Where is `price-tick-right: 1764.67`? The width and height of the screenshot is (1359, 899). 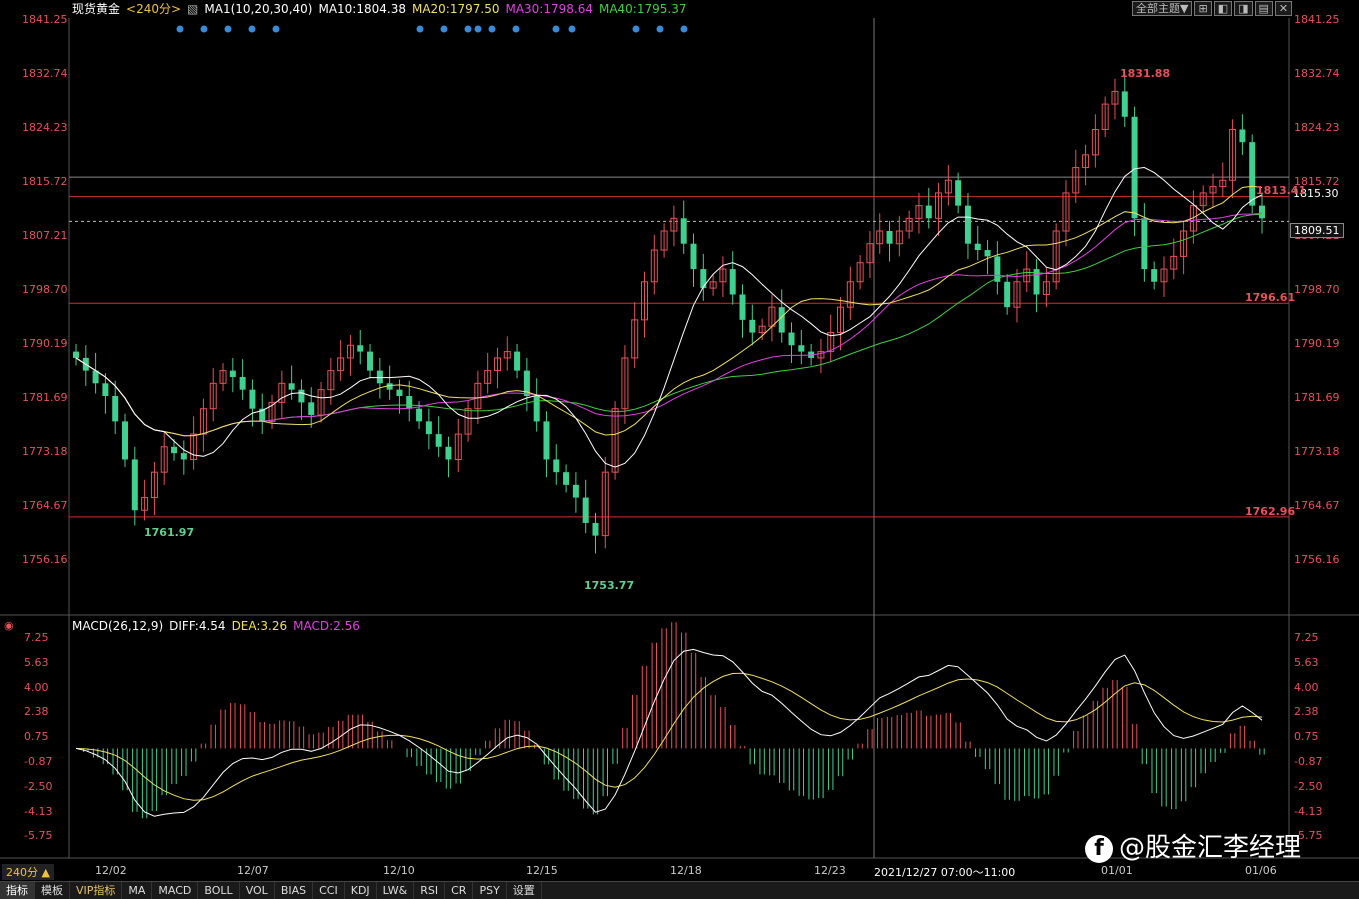 price-tick-right: 1764.67 is located at coordinates (1317, 505).